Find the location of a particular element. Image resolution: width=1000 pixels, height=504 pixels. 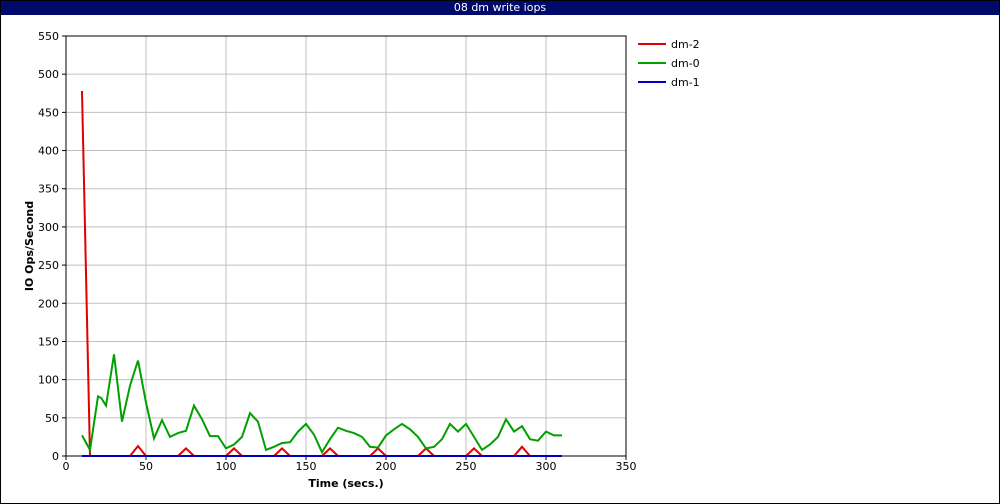

y-tick-label: 250 is located at coordinates (48, 265).